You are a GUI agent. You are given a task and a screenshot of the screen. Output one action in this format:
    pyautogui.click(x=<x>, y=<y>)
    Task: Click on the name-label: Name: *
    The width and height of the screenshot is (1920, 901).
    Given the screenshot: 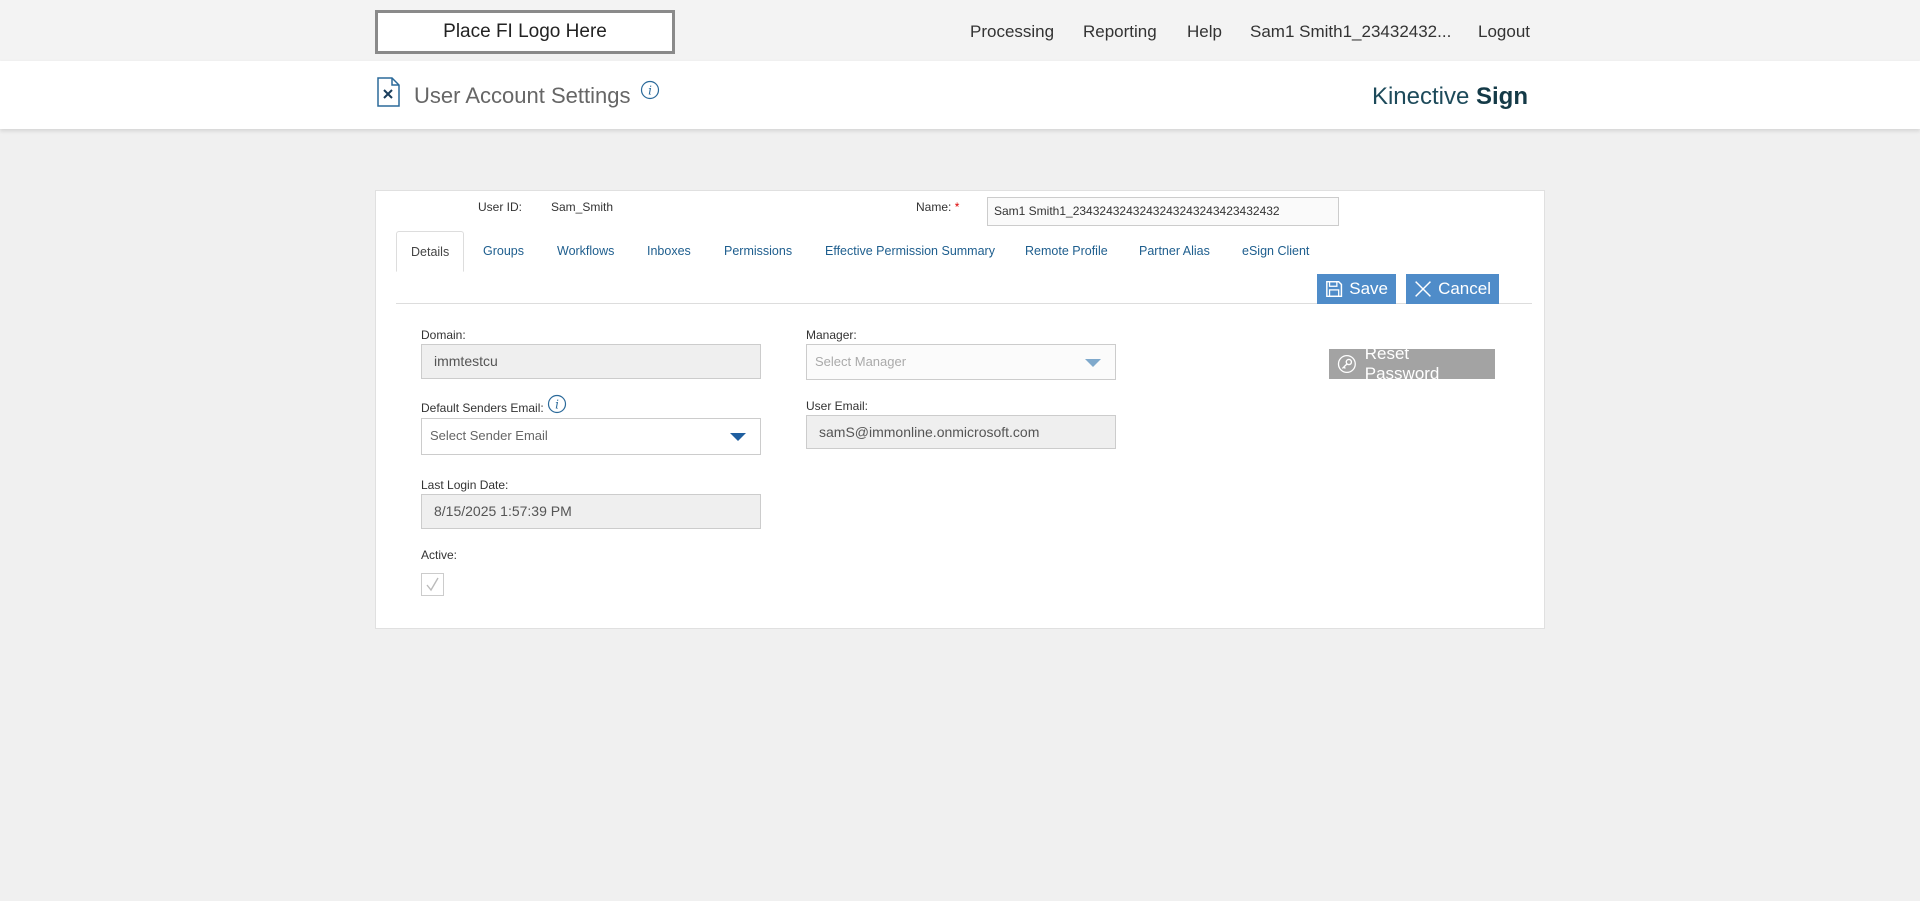 What is the action you would take?
    pyautogui.click(x=938, y=207)
    